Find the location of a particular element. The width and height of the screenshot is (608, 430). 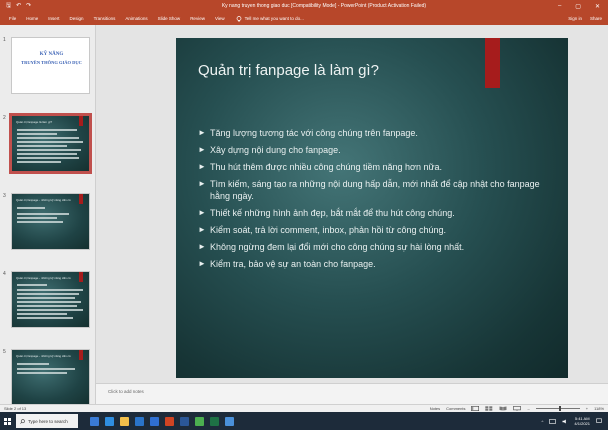

edge-icon is located at coordinates (109, 421).